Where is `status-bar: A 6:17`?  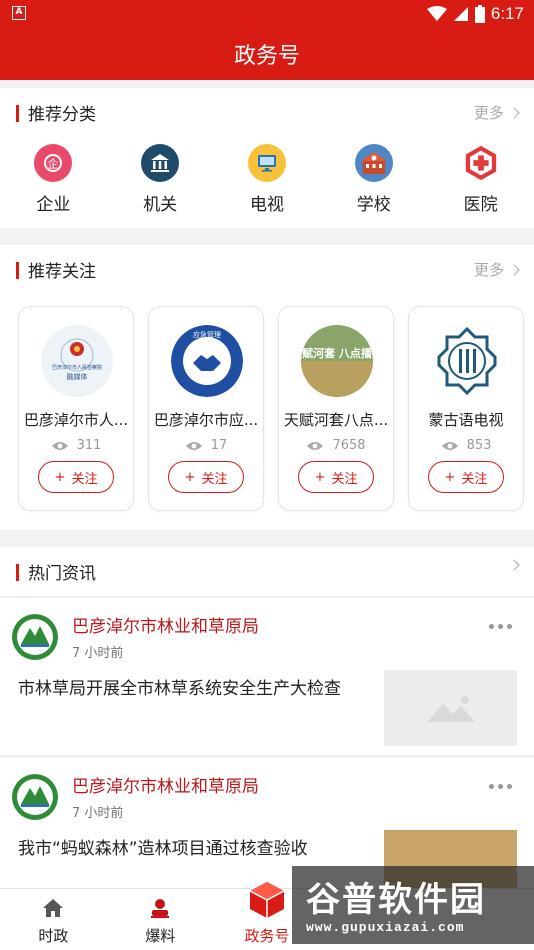 status-bar: A 6:17 is located at coordinates (267, 14).